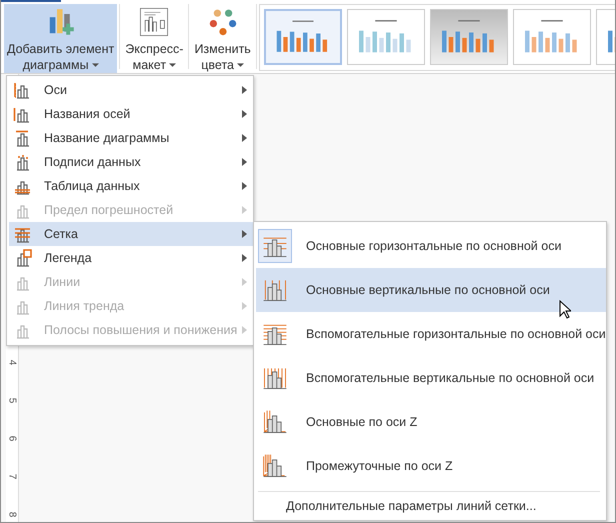  Describe the element at coordinates (431, 466) in the screenshot. I see `submenu-item: Промежуточные по оси Z` at that location.